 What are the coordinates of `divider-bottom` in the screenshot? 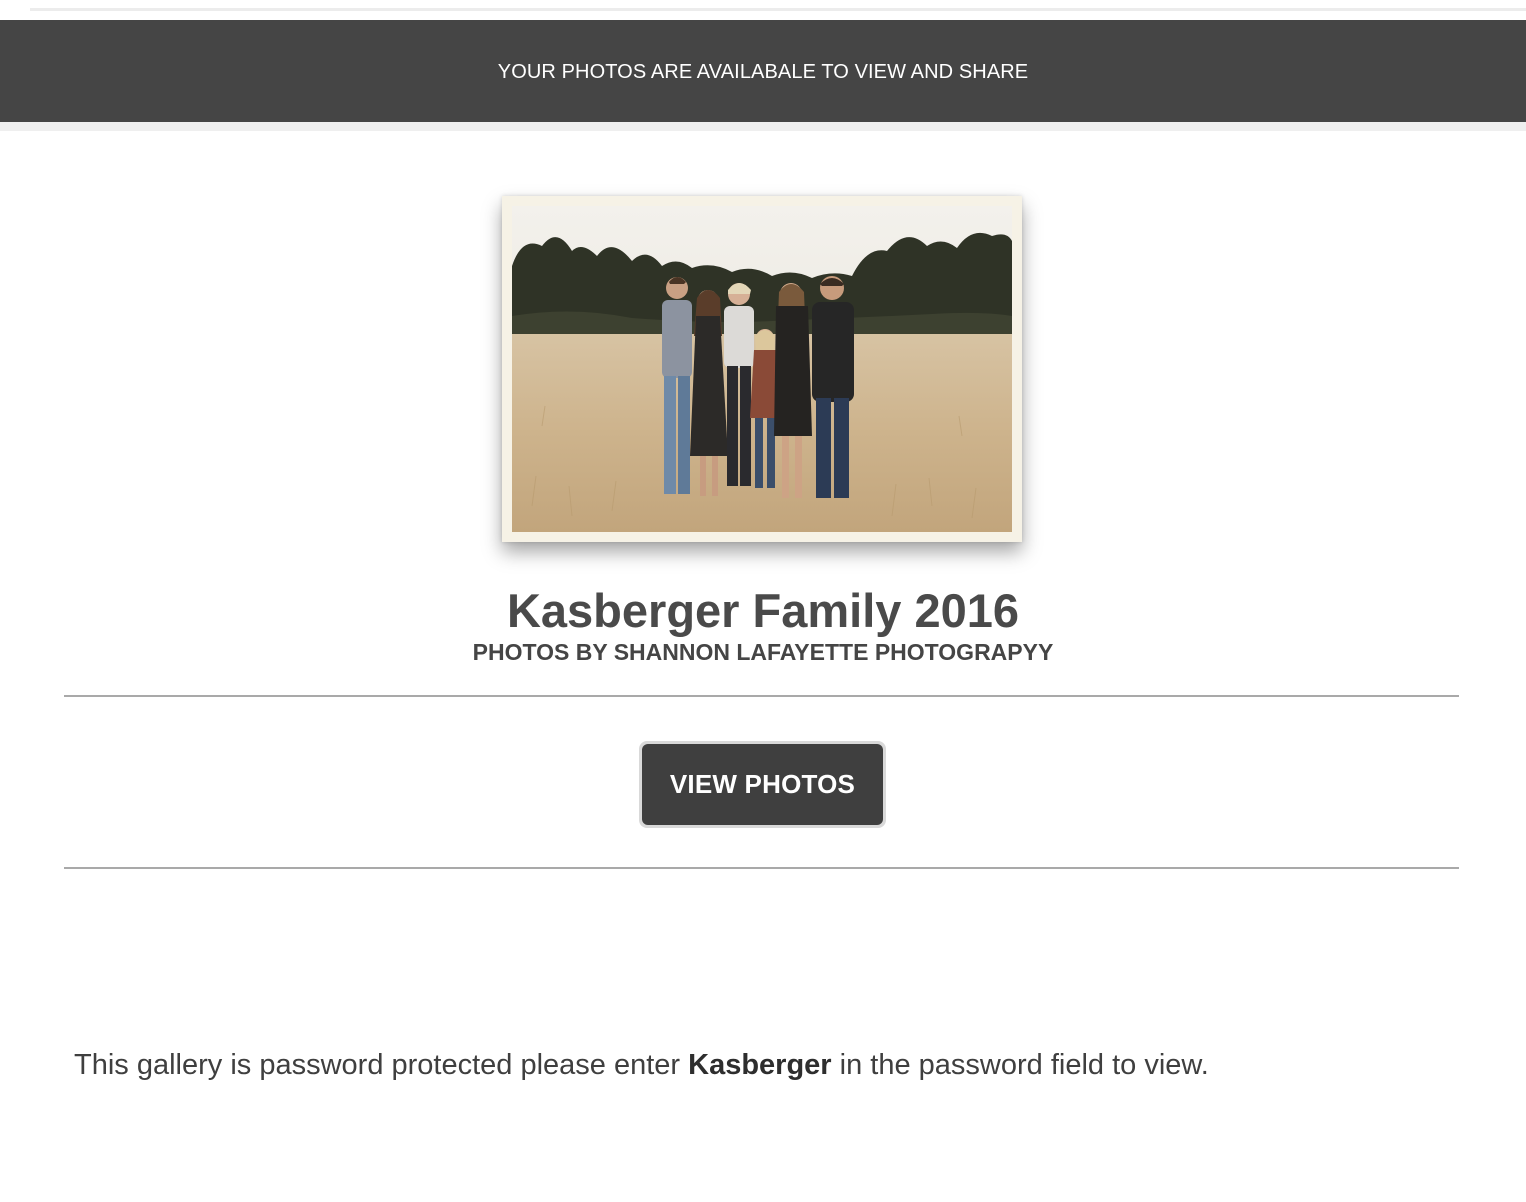 It's located at (761, 868).